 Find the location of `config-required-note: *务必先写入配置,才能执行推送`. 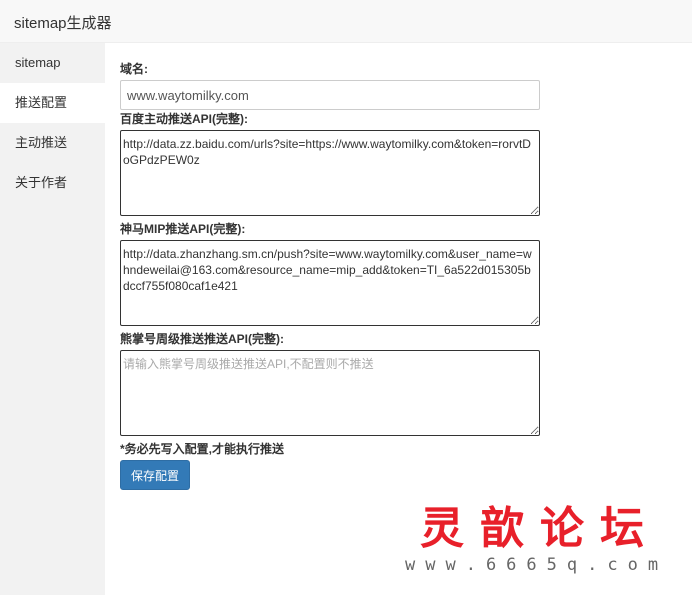

config-required-note: *务必先写入配置,才能执行推送 is located at coordinates (202, 449).